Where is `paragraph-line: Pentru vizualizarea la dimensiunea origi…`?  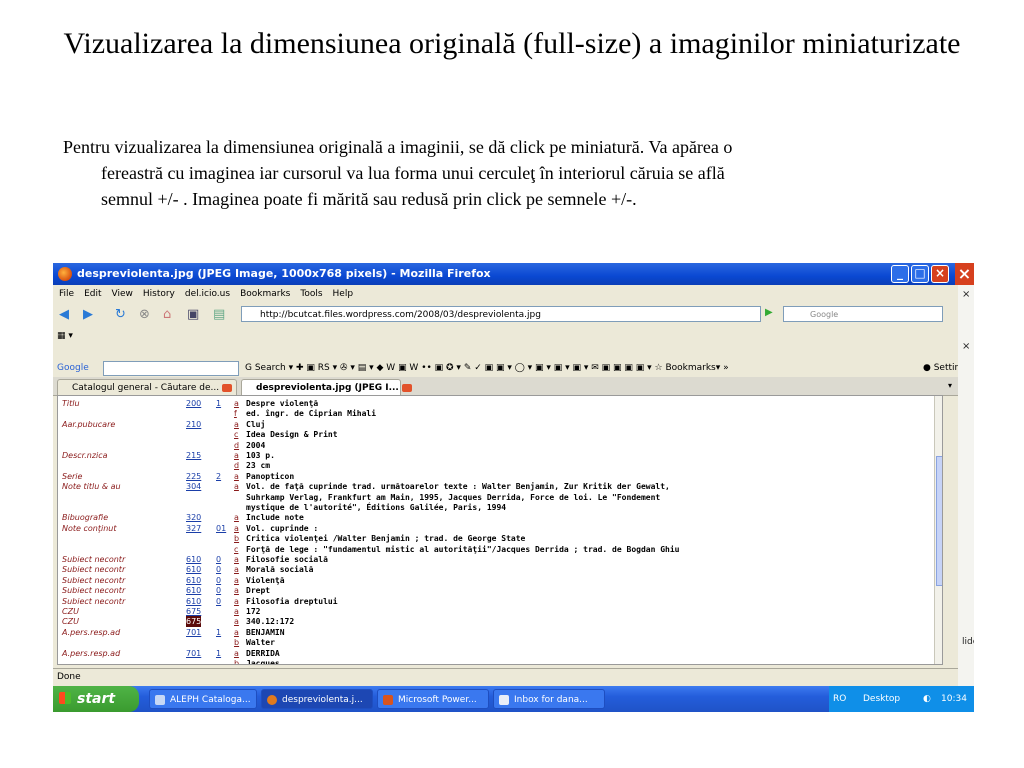
paragraph-line: Pentru vizualizarea la dimensiunea origi… is located at coordinates (398, 147).